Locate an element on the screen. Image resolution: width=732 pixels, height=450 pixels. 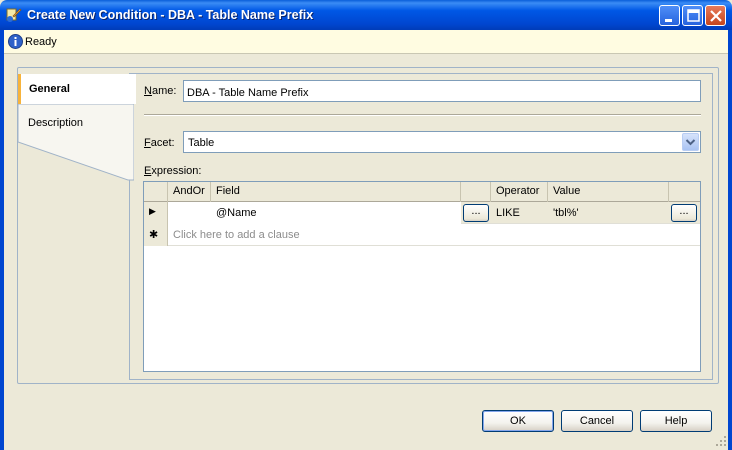
operator-cell: LIKE is located at coordinates (519, 213).